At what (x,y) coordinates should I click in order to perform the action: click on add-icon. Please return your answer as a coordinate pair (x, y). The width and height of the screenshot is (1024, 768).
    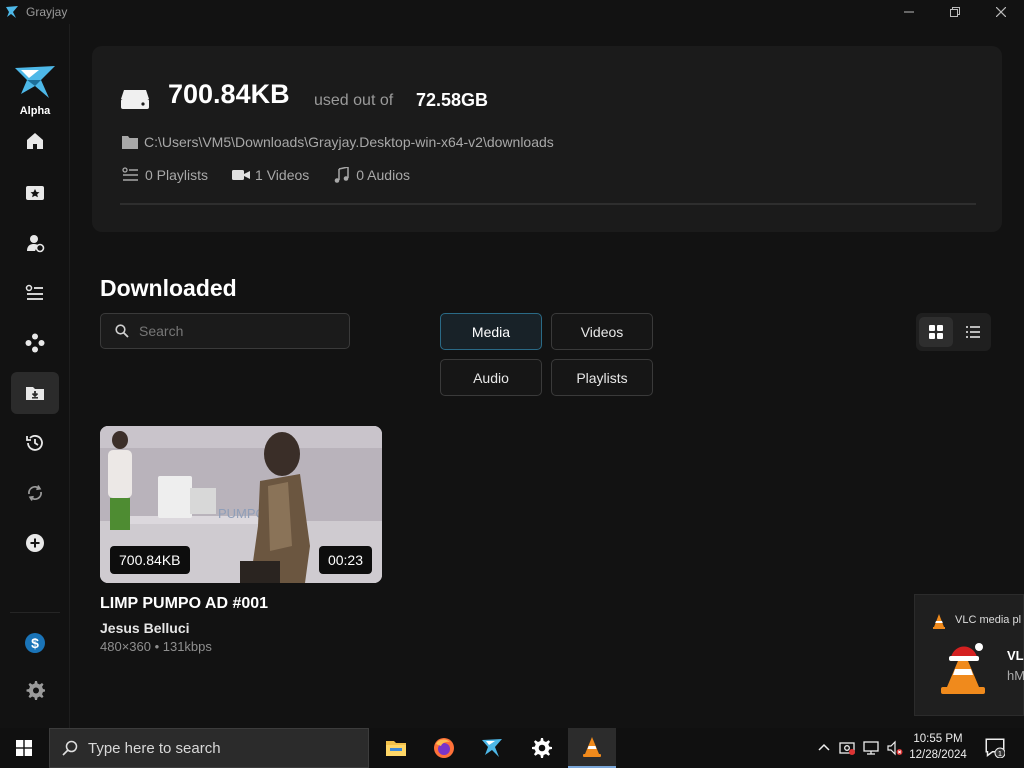
    Looking at the image, I should click on (35, 543).